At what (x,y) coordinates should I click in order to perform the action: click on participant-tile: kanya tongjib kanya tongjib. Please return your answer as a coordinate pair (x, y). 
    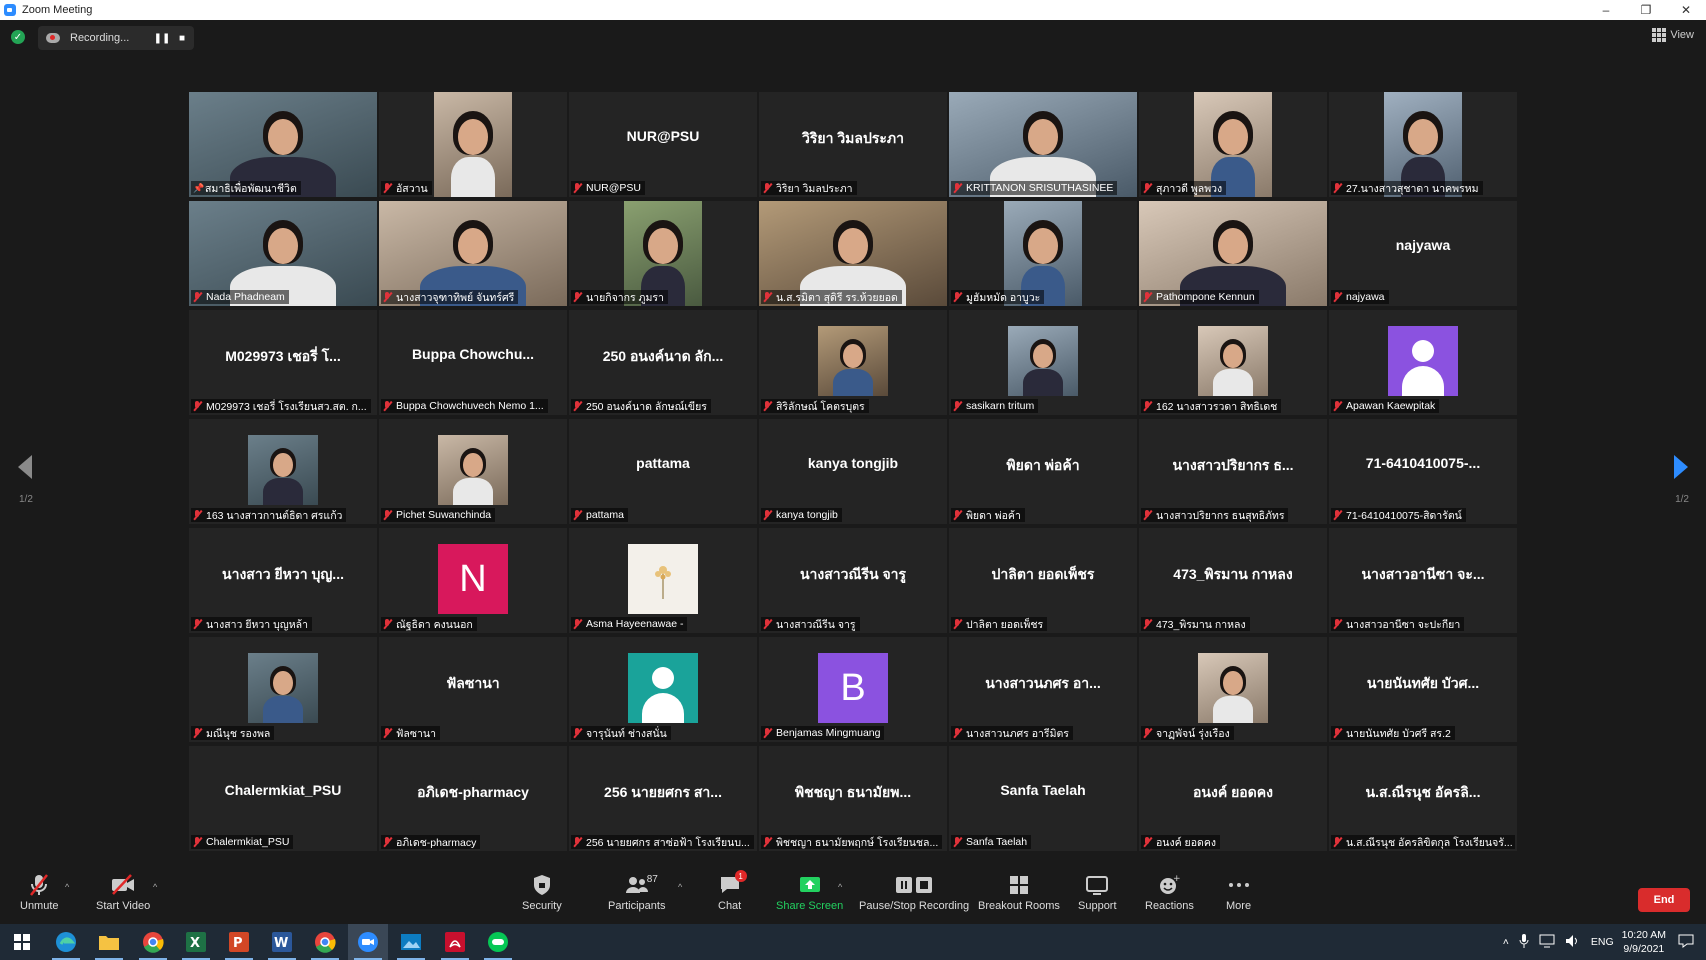
    Looking at the image, I should click on (853, 471).